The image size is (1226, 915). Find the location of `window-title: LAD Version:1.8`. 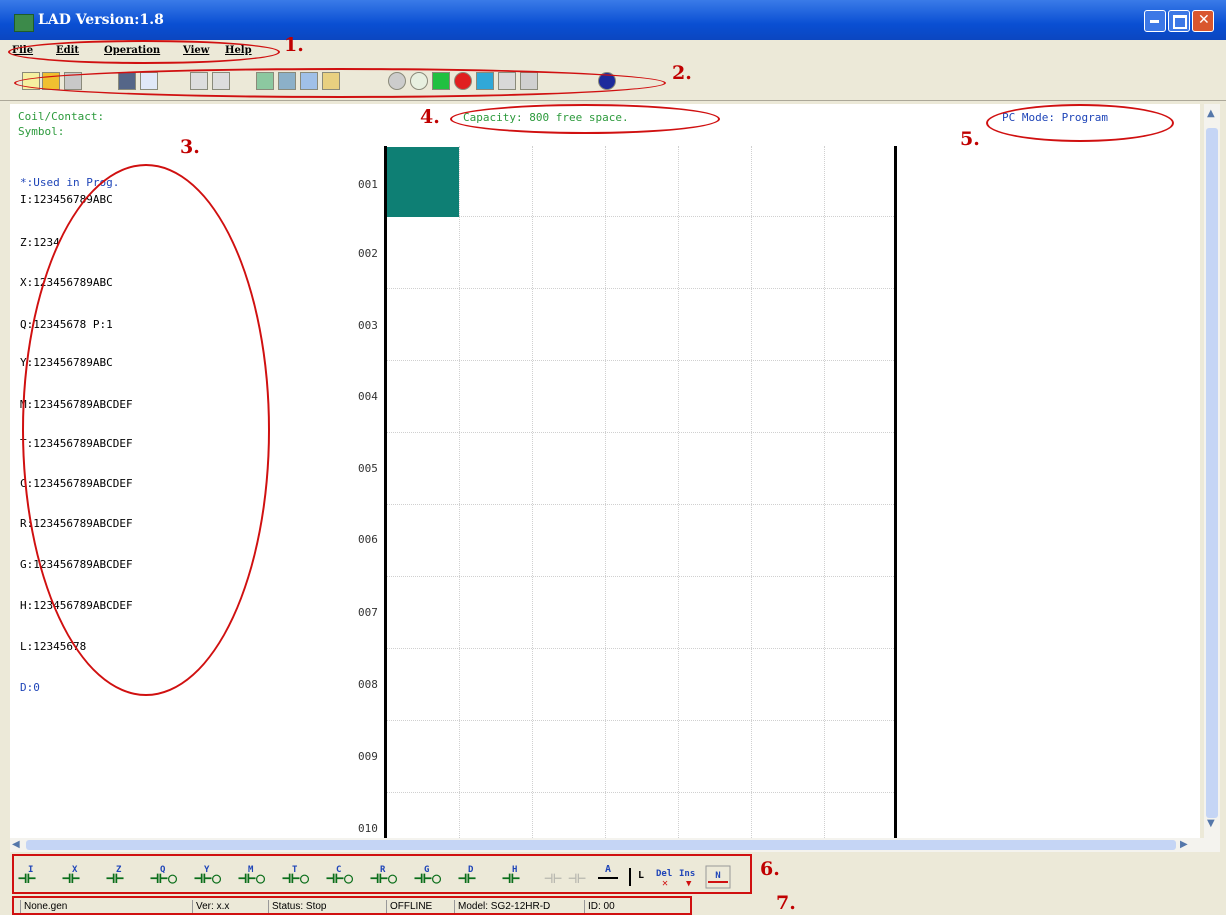

window-title: LAD Version:1.8 is located at coordinates (101, 20).